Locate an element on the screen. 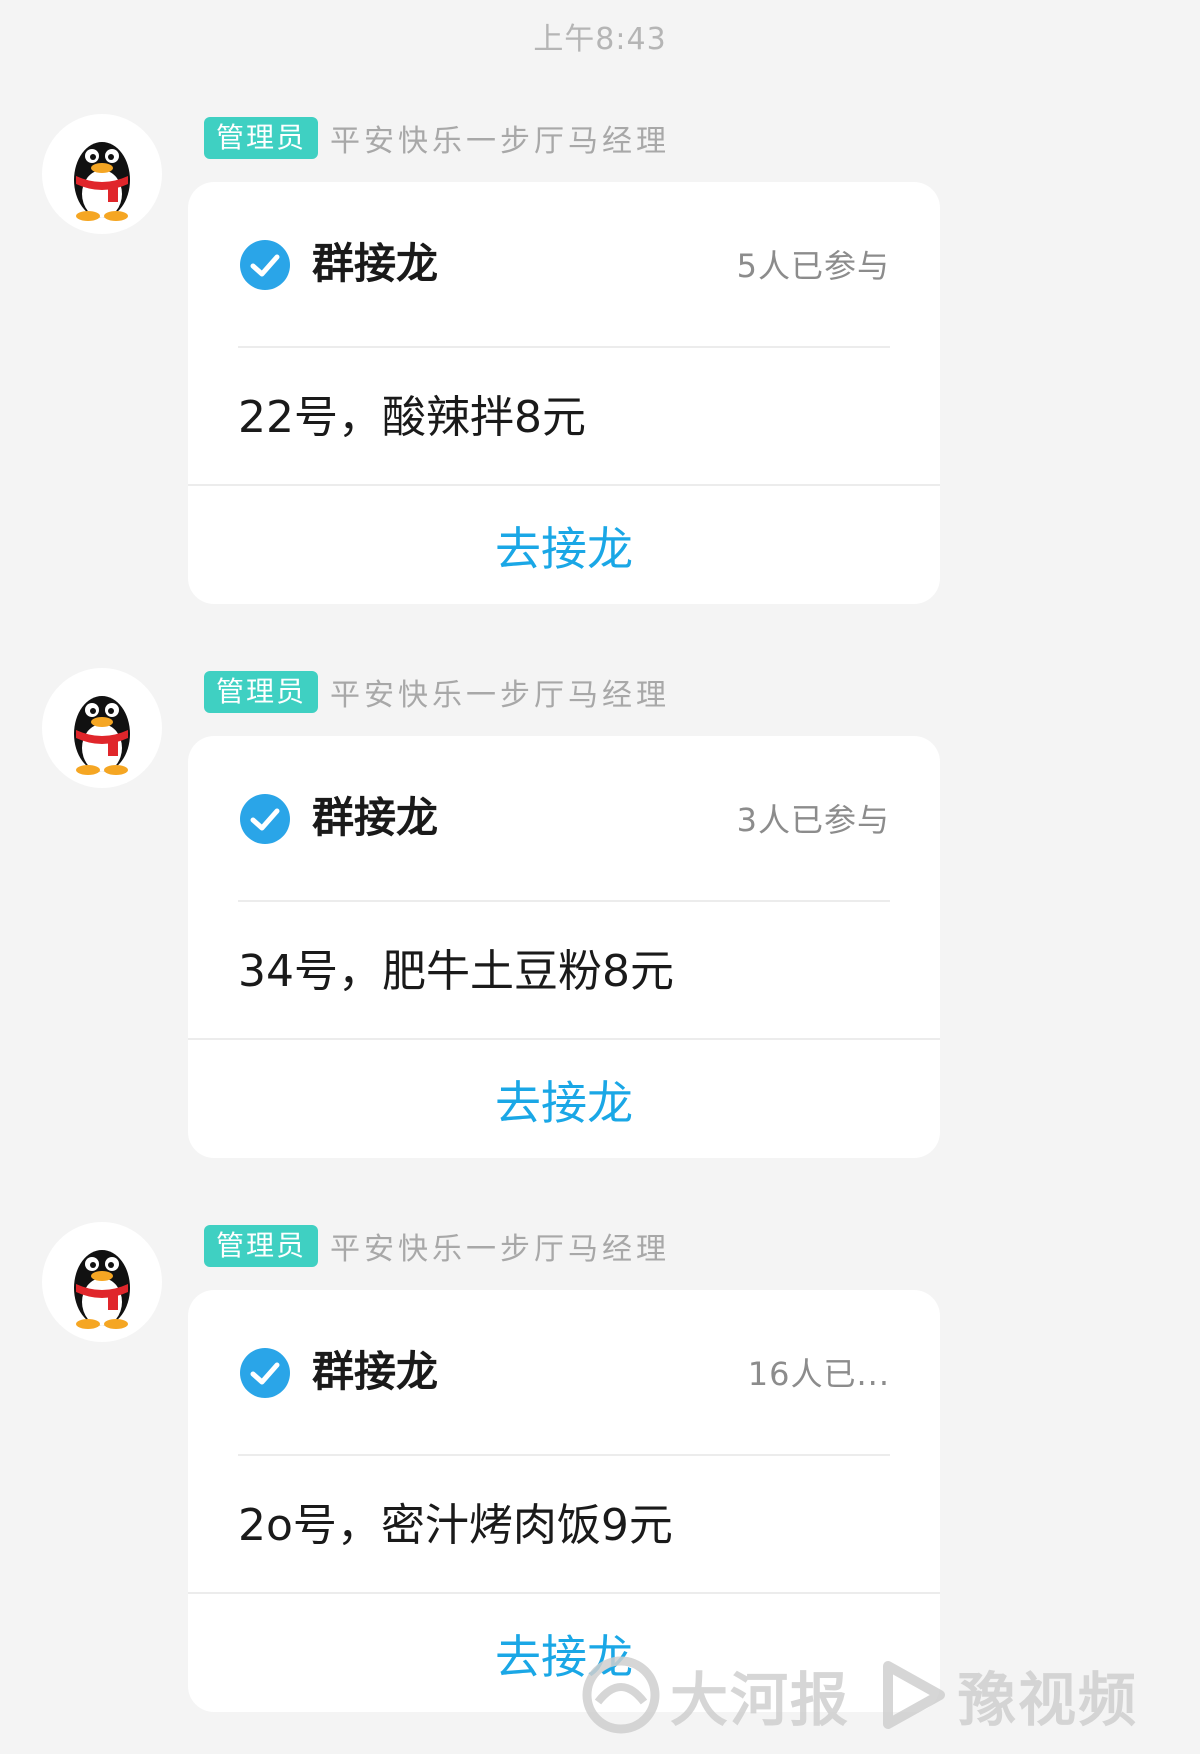  card-body: 34号，肥牛土豆粉8元 is located at coordinates (564, 972).